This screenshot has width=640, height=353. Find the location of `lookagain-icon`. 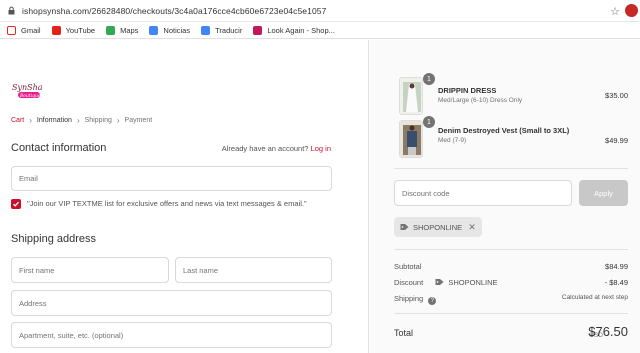

lookagain-icon is located at coordinates (258, 30).